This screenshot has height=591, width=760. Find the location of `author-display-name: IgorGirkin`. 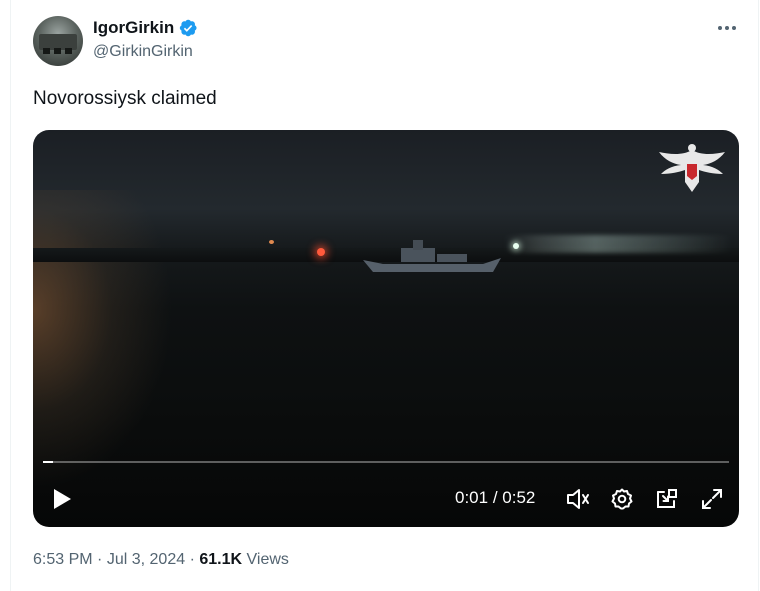

author-display-name: IgorGirkin is located at coordinates (133, 28).